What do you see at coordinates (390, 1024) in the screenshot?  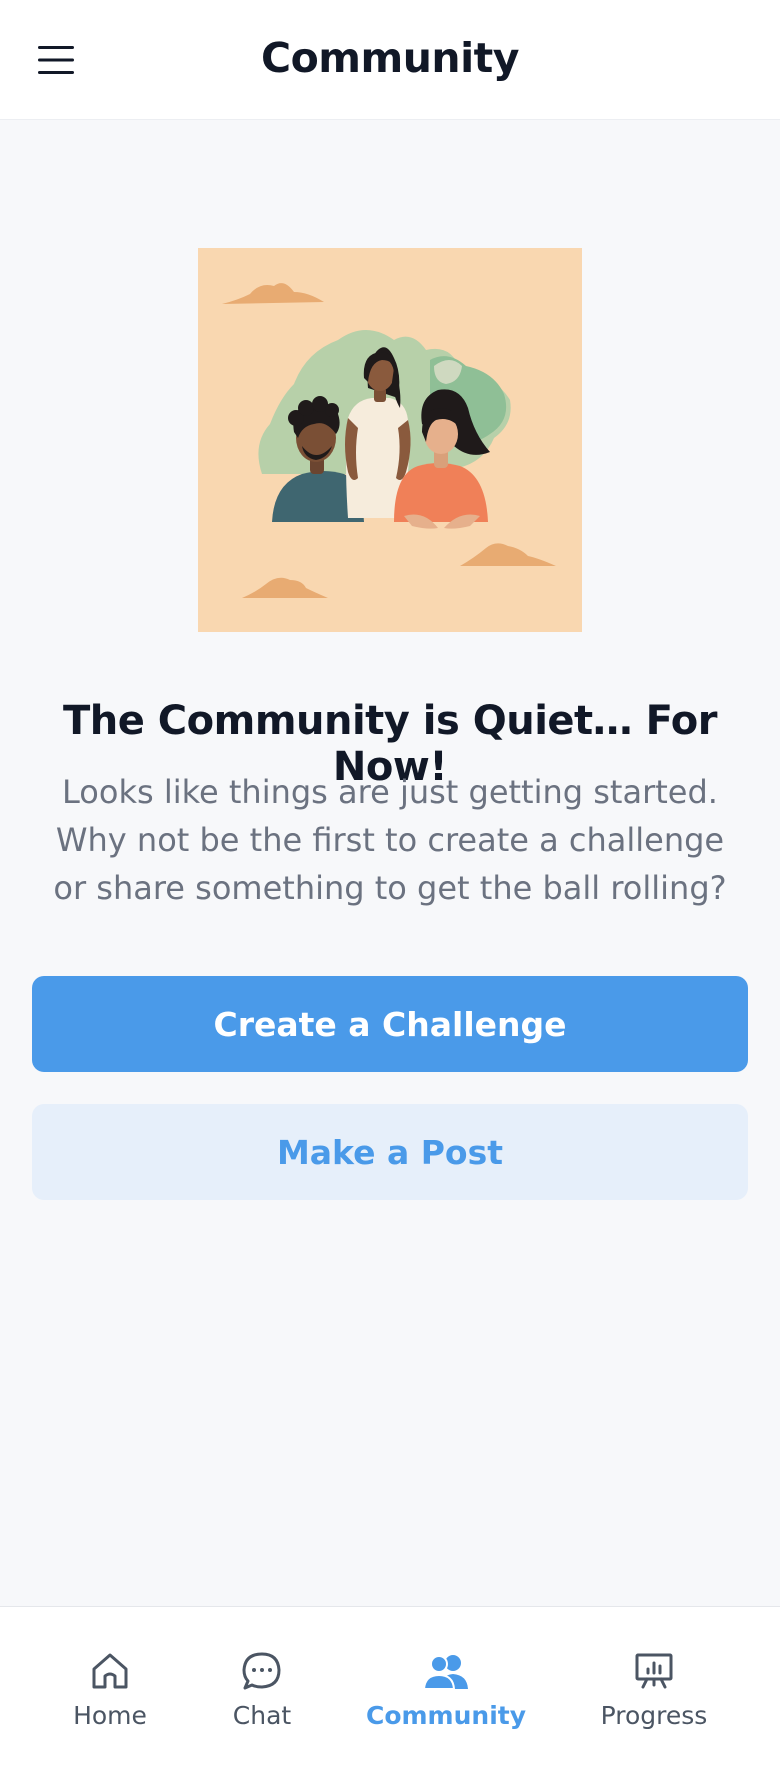 I see `create-challenge-button: Create a Challenge` at bounding box center [390, 1024].